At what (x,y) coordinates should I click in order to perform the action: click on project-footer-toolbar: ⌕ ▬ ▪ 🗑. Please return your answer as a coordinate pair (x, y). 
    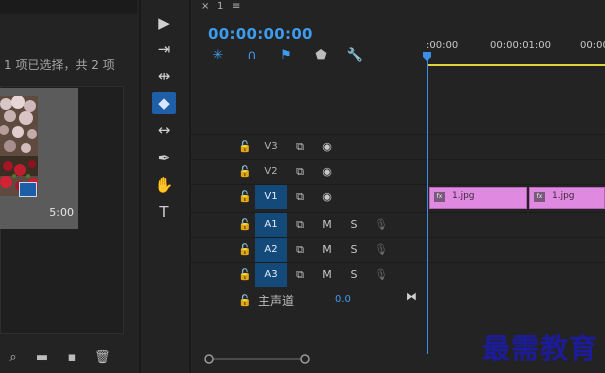
    Looking at the image, I should click on (68, 359).